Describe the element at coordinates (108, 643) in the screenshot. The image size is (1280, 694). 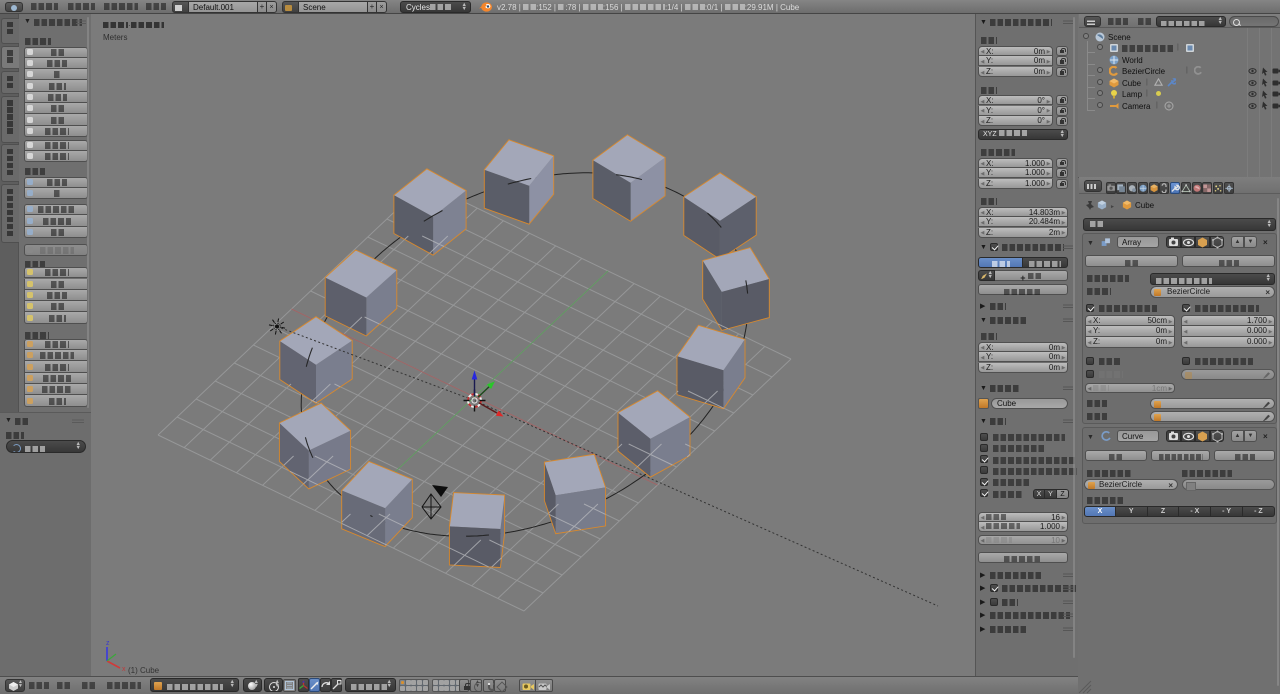
I see `svg-text: z` at that location.